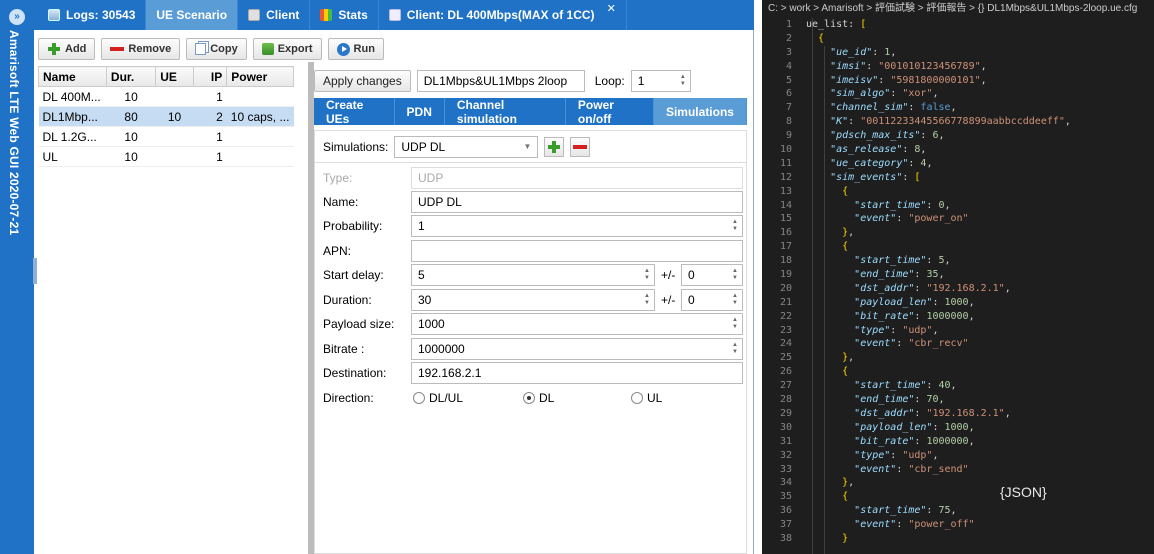  Describe the element at coordinates (17, 17) in the screenshot. I see `menu-toggle-icon: »` at that location.